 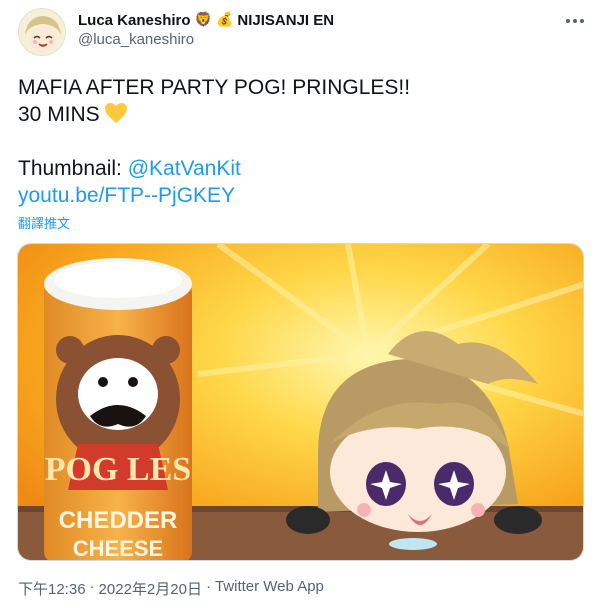 I want to click on youtube-link: youtu.be/FTP--PjGKEY, so click(x=126, y=195).